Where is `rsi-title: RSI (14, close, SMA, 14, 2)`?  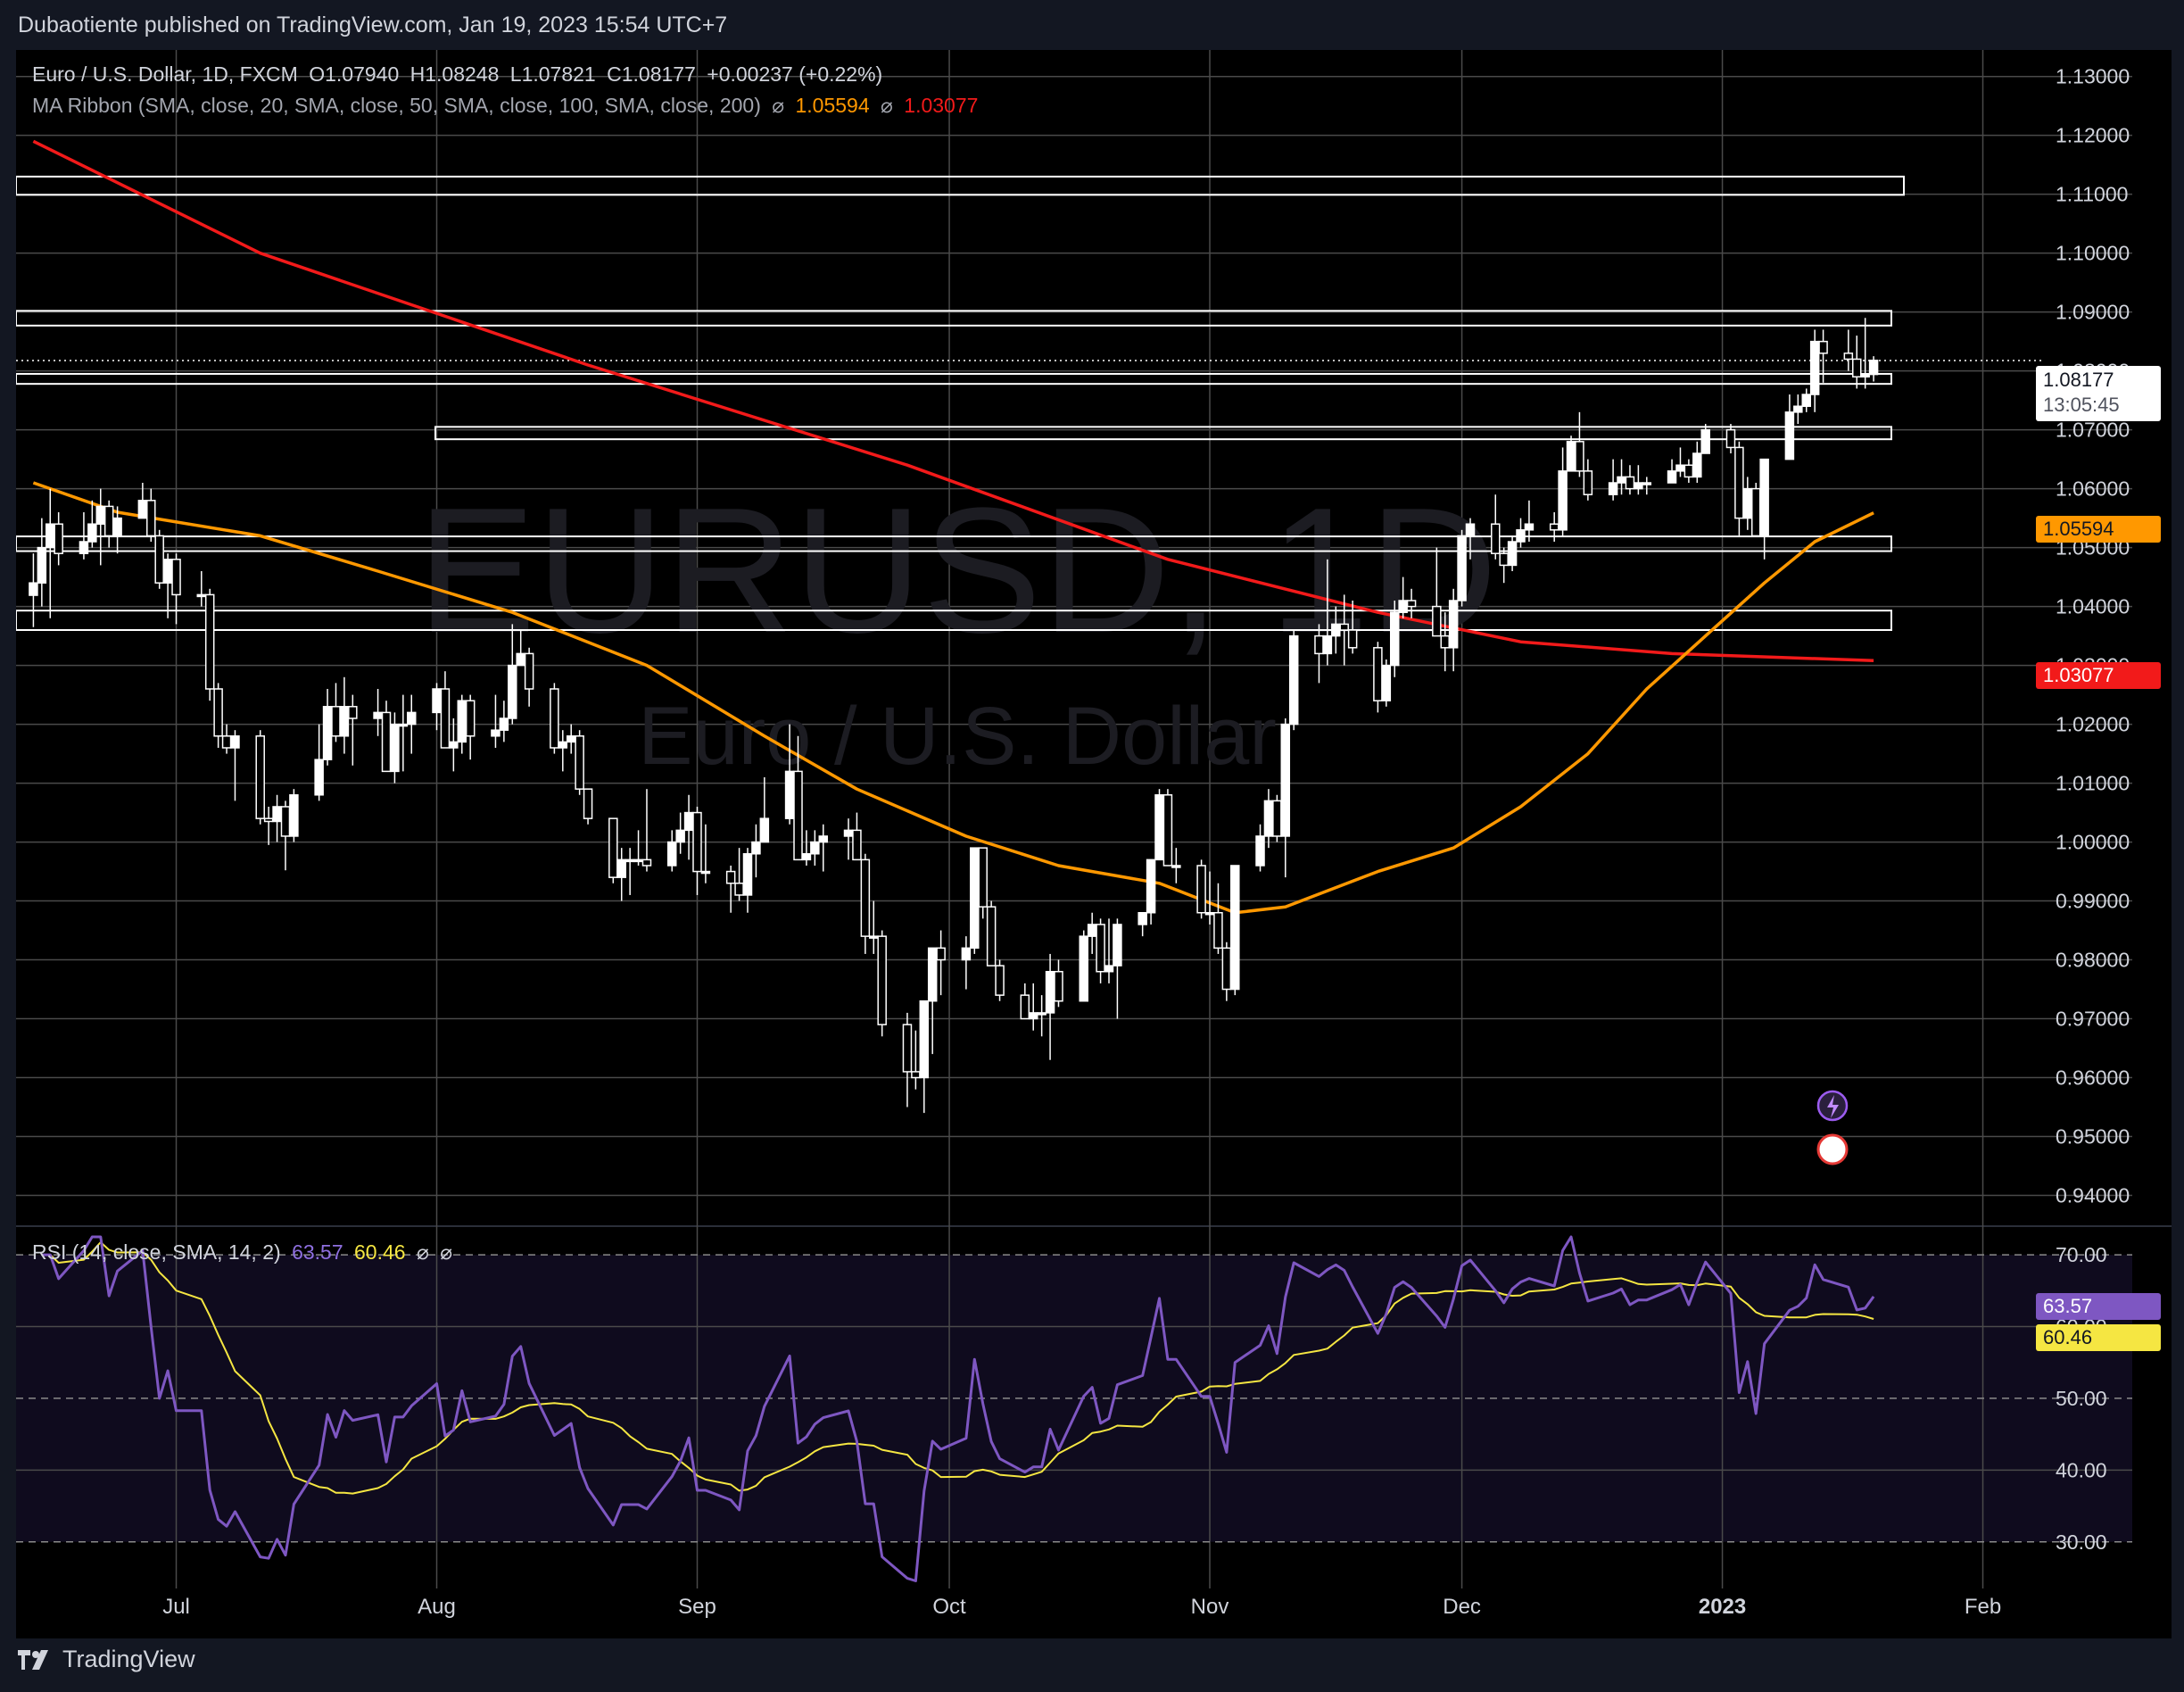
rsi-title: RSI (14, close, SMA, 14, 2) is located at coordinates (156, 1252).